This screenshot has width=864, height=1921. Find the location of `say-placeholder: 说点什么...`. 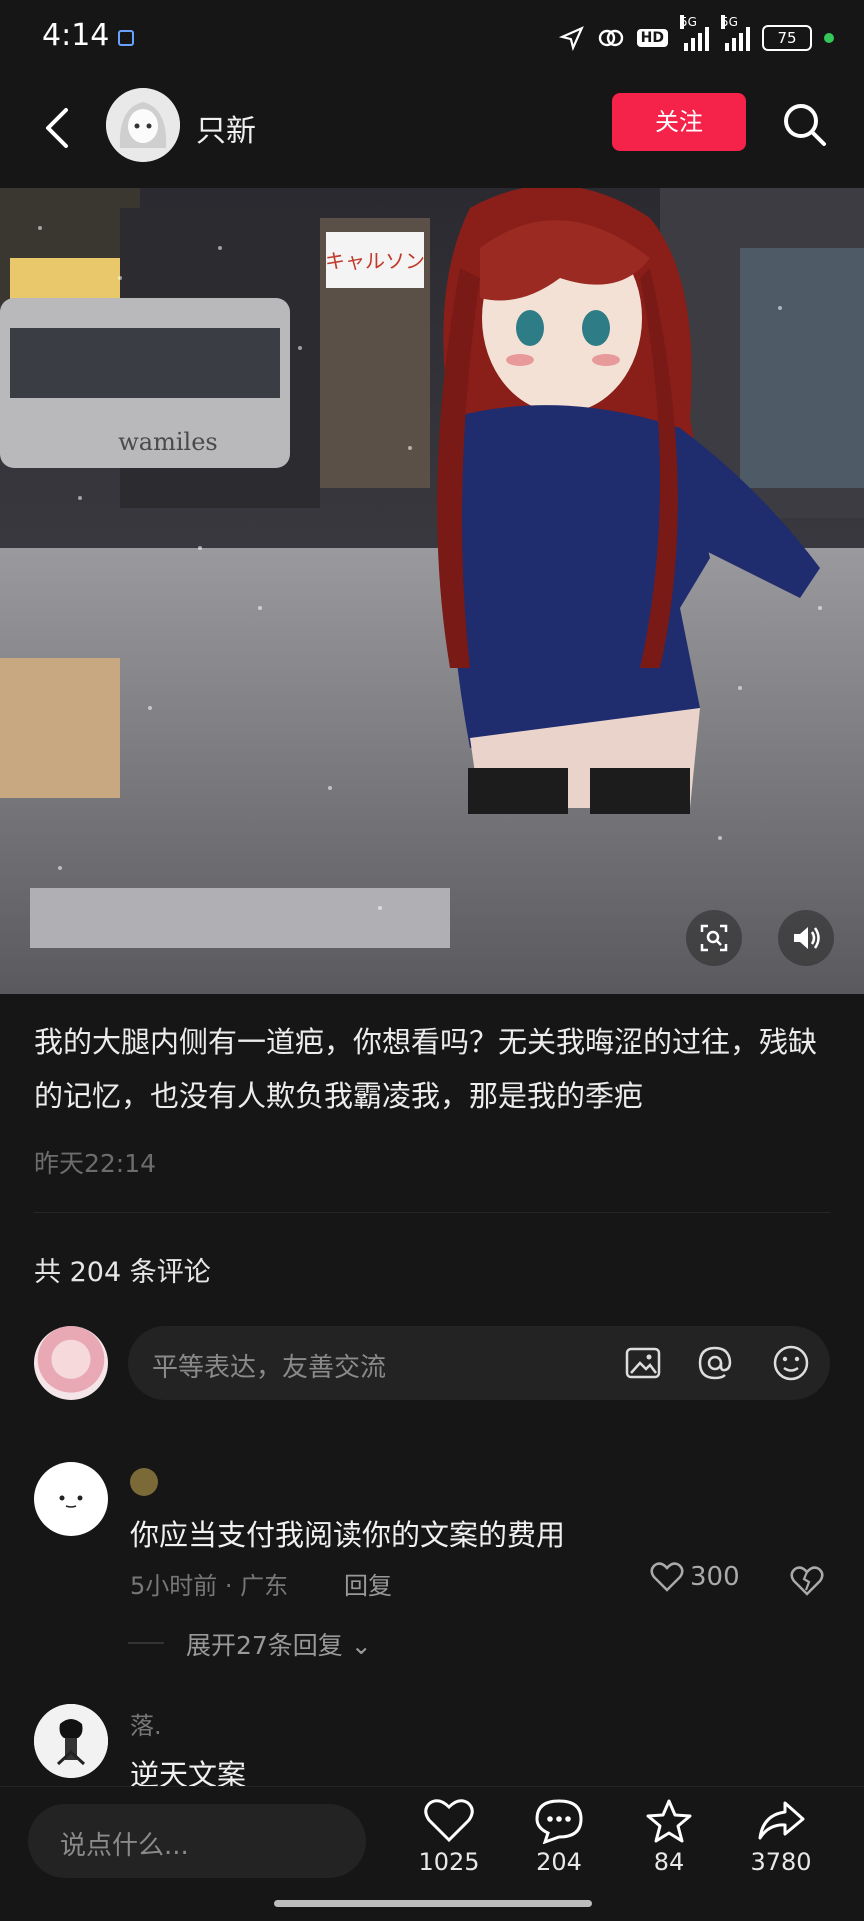

say-placeholder: 说点什么... is located at coordinates (124, 1846).